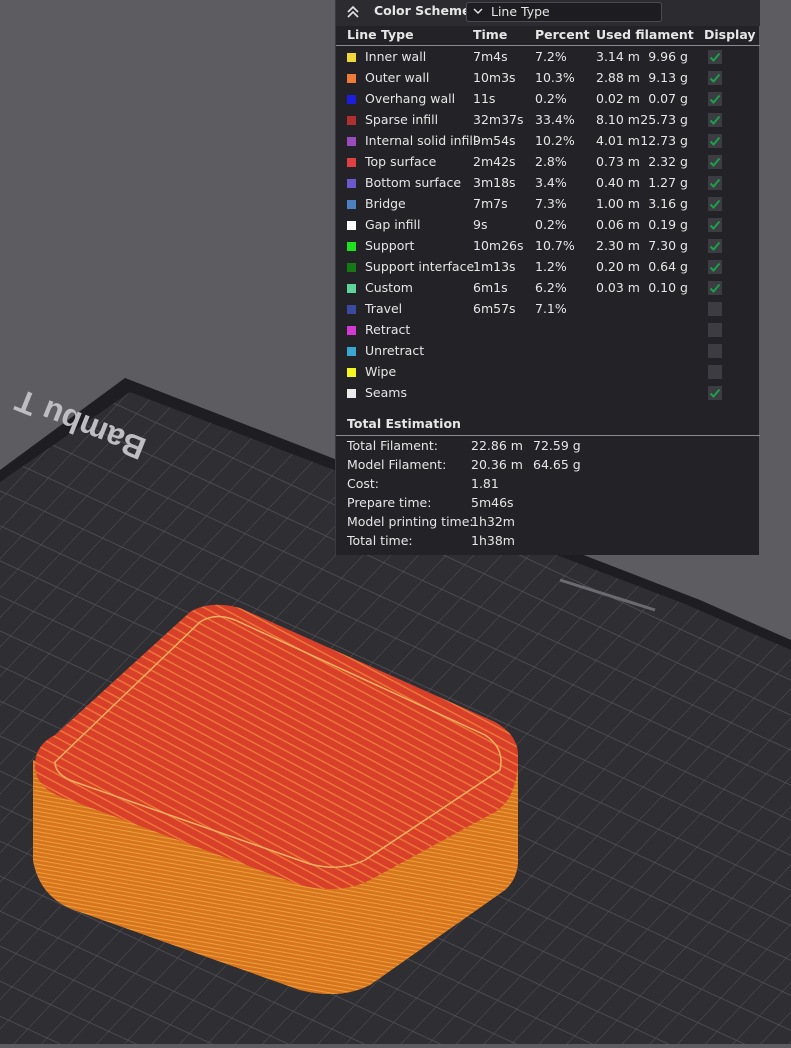 This screenshot has height=1048, width=791. I want to click on legend-row: Bottom surface 3m18s 3.4% 0.40 m 1.27 g, so click(548, 183).